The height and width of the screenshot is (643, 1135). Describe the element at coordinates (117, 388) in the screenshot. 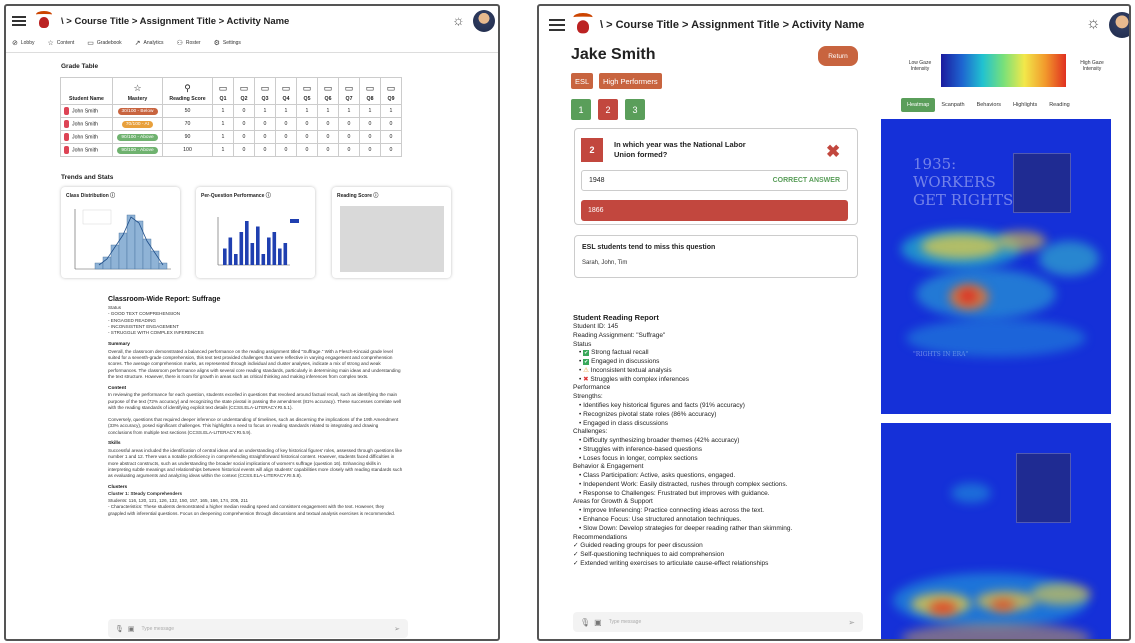

I see `content-heading: Content` at that location.